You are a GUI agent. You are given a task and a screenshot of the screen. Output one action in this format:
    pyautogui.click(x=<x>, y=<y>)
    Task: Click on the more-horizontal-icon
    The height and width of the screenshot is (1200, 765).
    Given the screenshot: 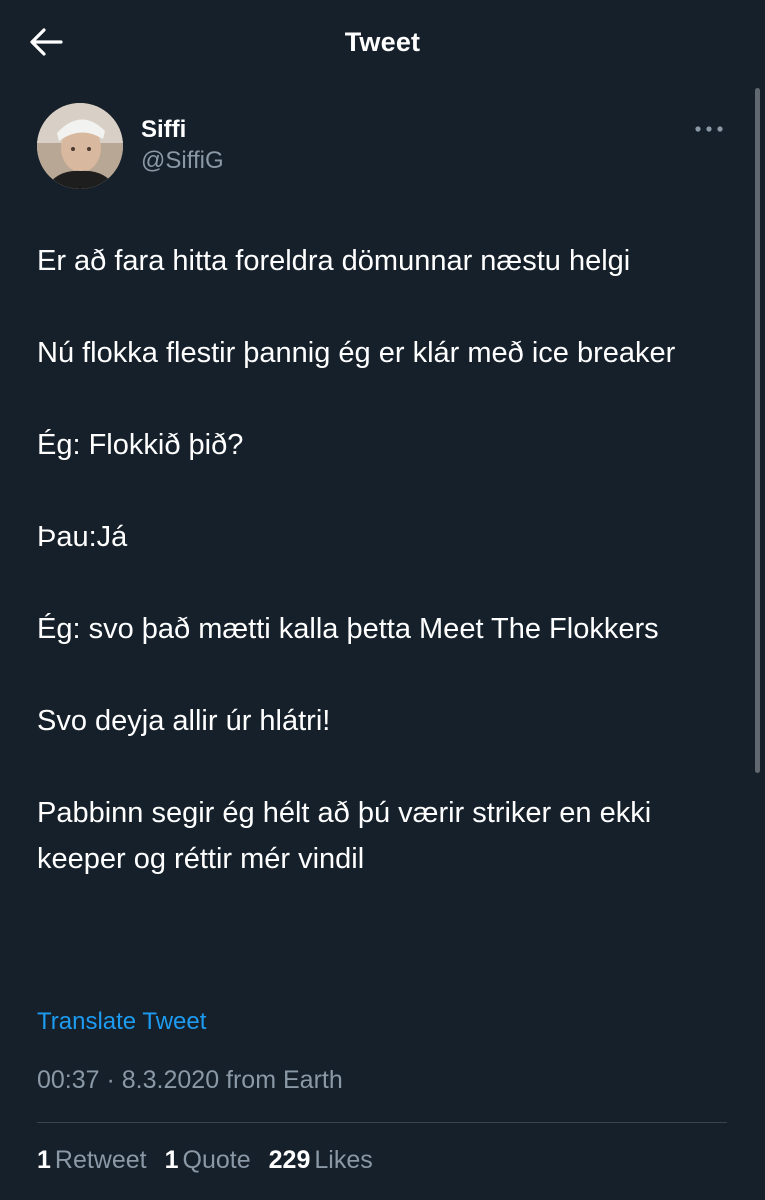 What is the action you would take?
    pyautogui.click(x=709, y=129)
    